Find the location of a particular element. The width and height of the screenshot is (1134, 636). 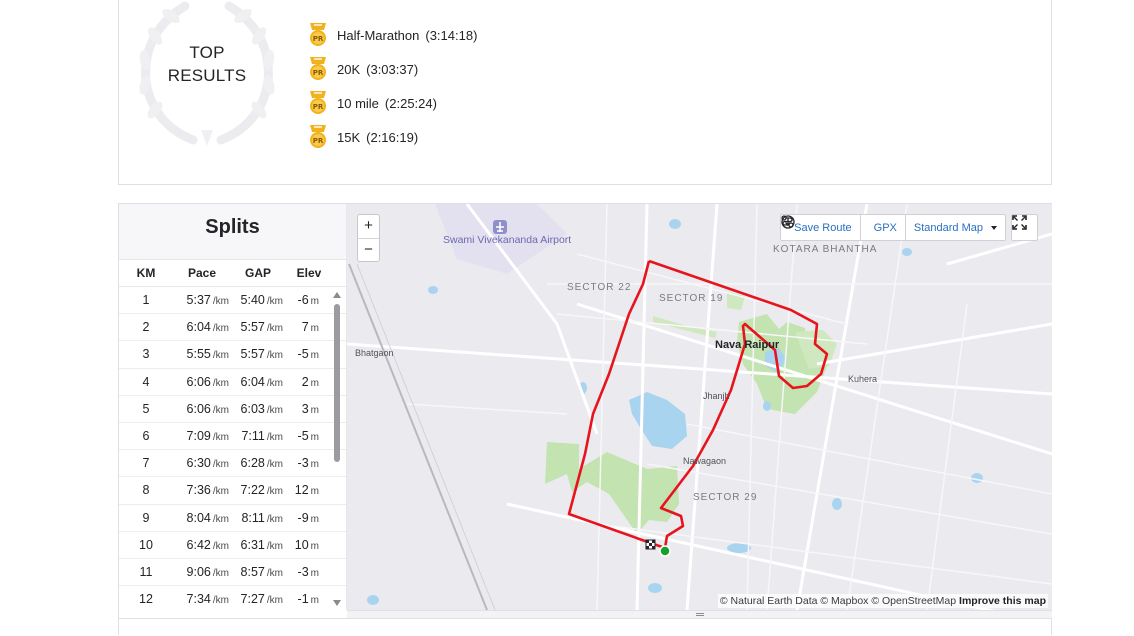

split-row: 6 7:09/km 7:11/km -5 m is located at coordinates (232, 437).